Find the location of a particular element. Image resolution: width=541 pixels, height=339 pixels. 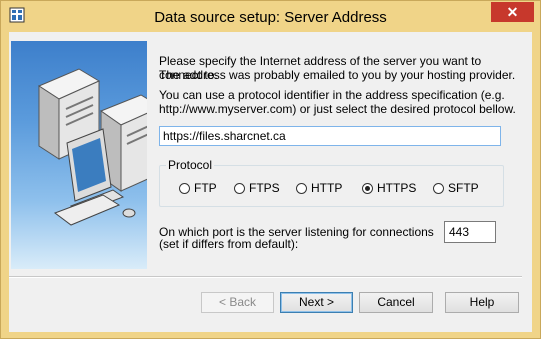

next-button: Next > is located at coordinates (316, 302).